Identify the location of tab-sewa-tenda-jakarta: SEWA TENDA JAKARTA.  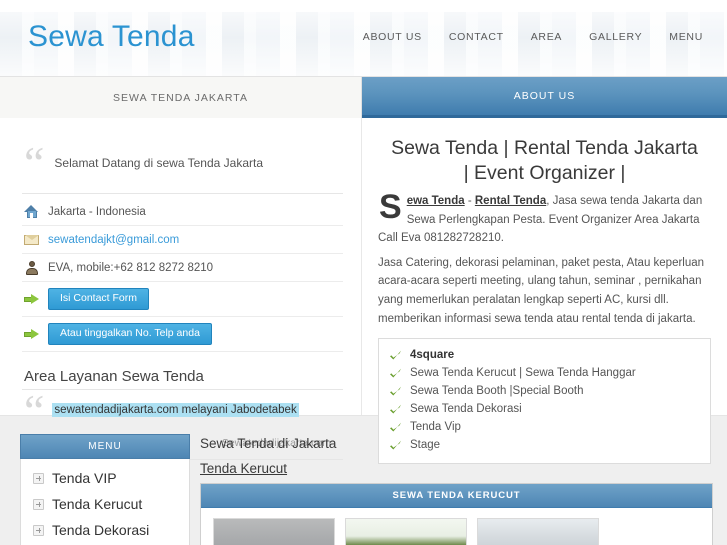
(181, 97).